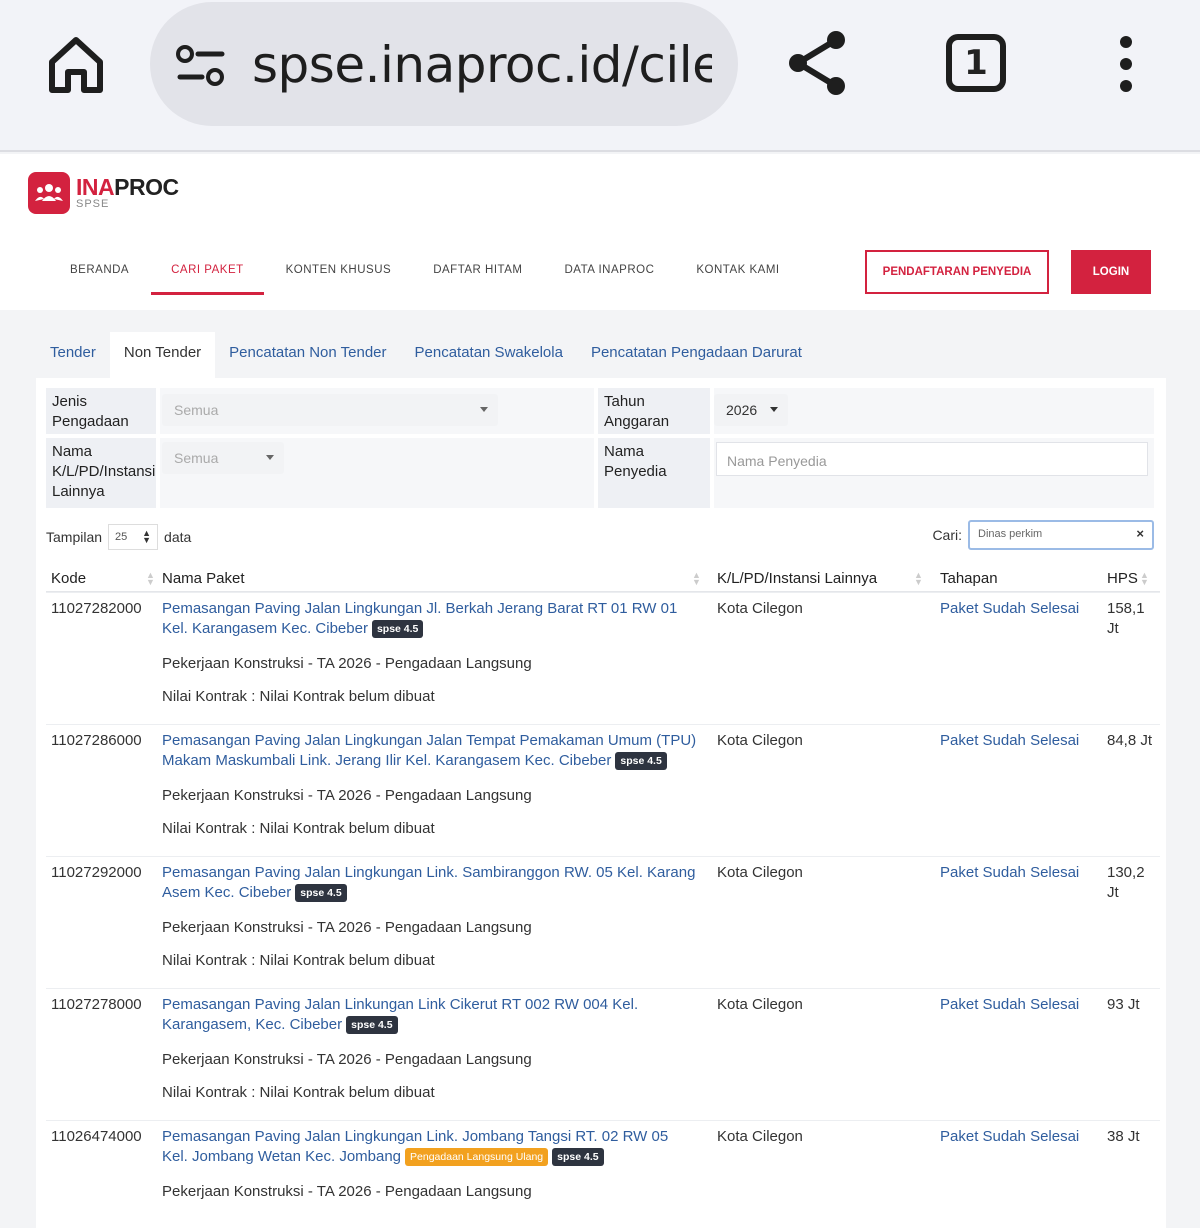 The image size is (1200, 1228). Describe the element at coordinates (947, 535) in the screenshot. I see `cari-label: Cari:` at that location.